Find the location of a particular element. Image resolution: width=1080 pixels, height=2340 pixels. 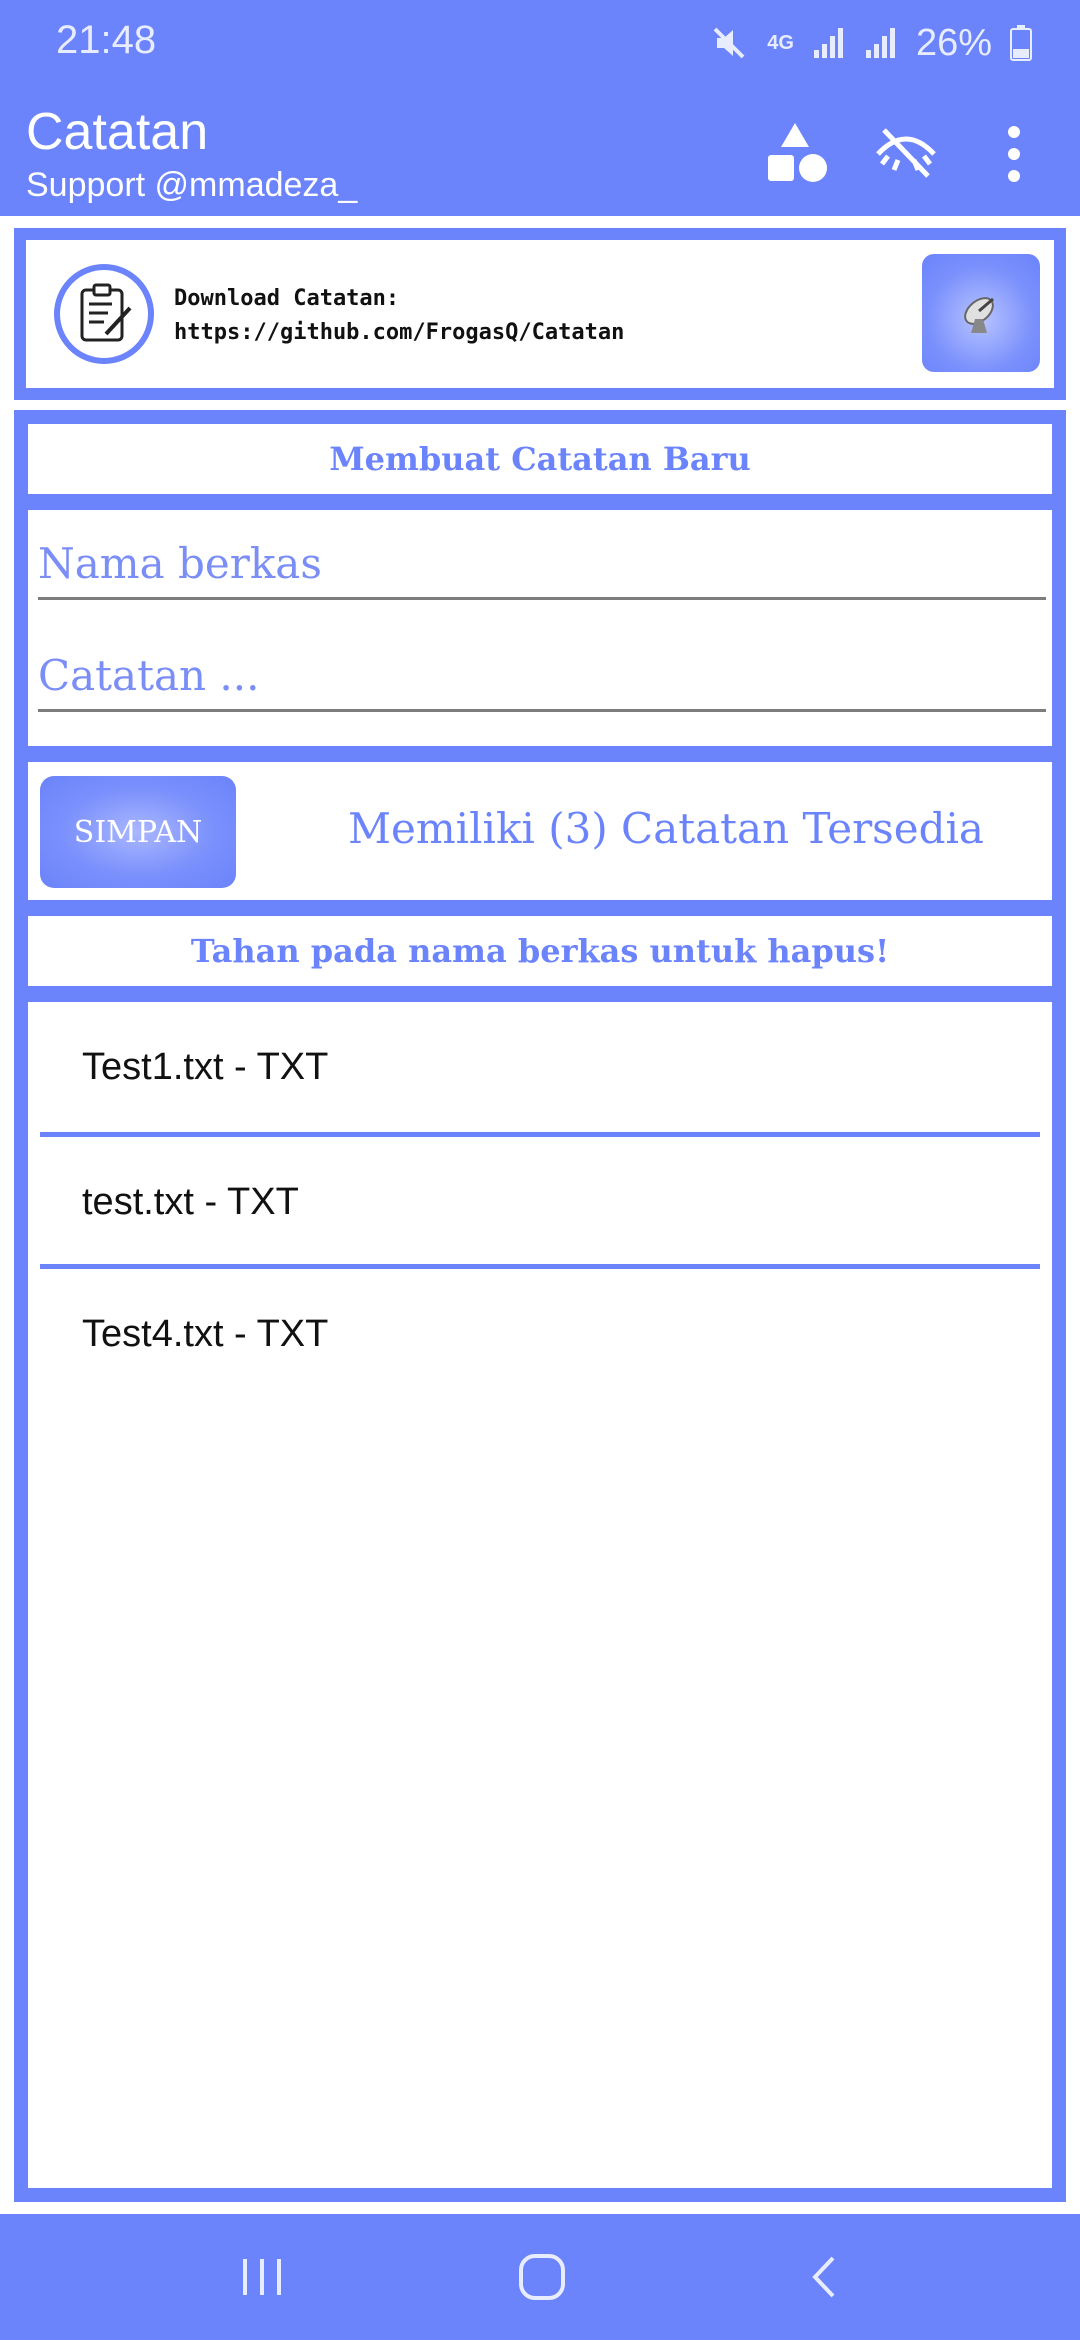

system-nav-bar is located at coordinates (540, 2277).